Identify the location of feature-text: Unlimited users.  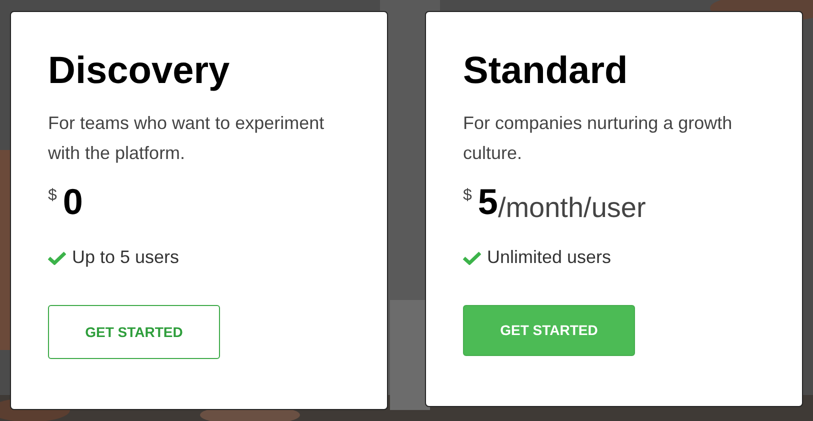
(549, 257).